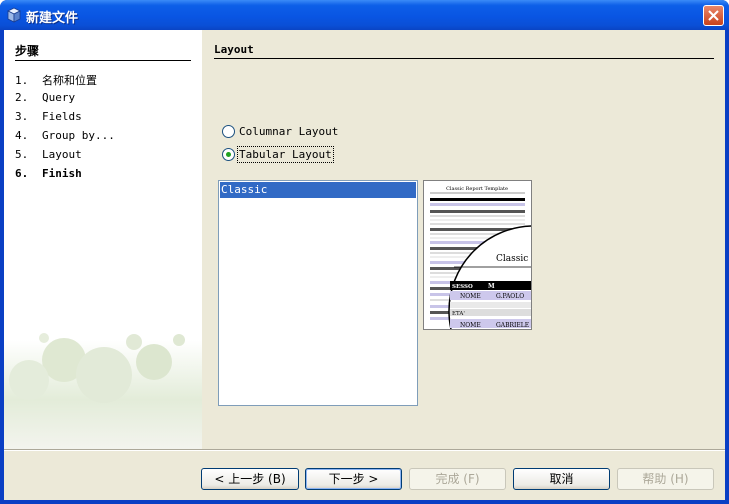  I want to click on back-button: < 上一步 (B), so click(250, 479).